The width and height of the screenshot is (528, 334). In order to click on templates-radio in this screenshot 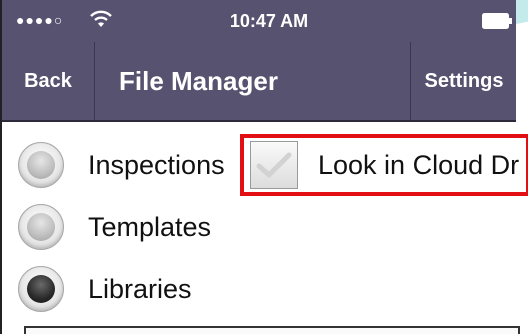, I will do `click(41, 227)`.